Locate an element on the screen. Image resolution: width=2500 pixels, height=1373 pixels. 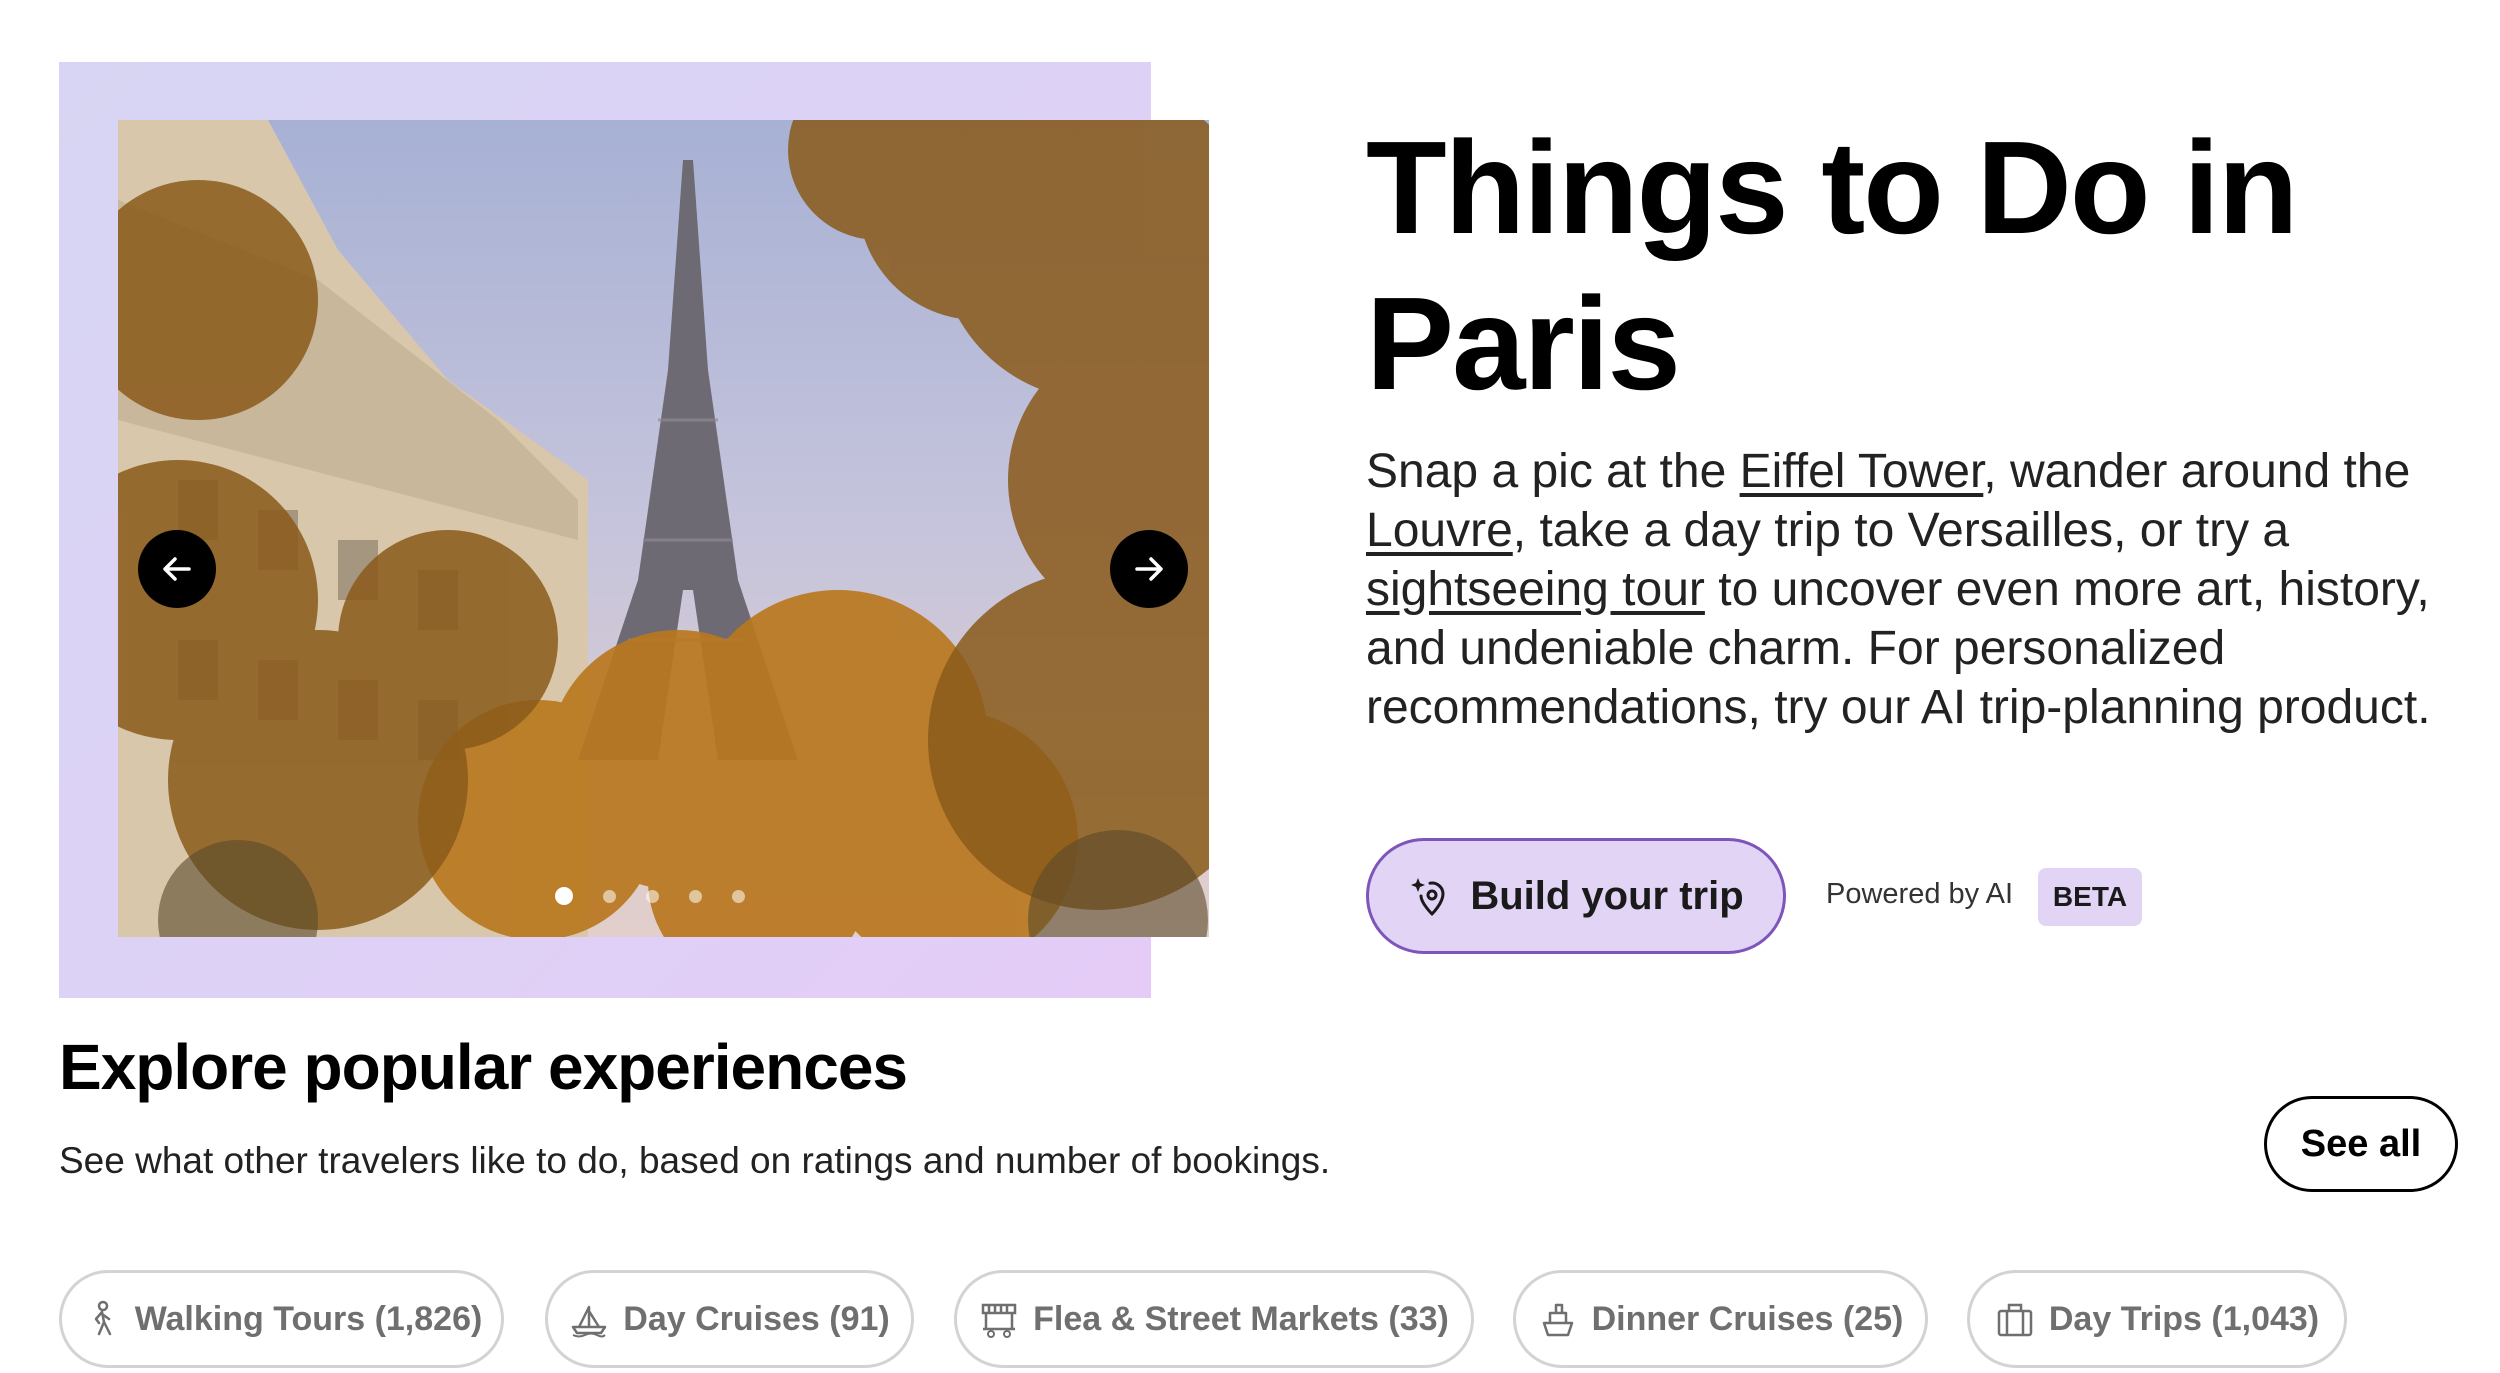
arrow-left-icon is located at coordinates (177, 569).